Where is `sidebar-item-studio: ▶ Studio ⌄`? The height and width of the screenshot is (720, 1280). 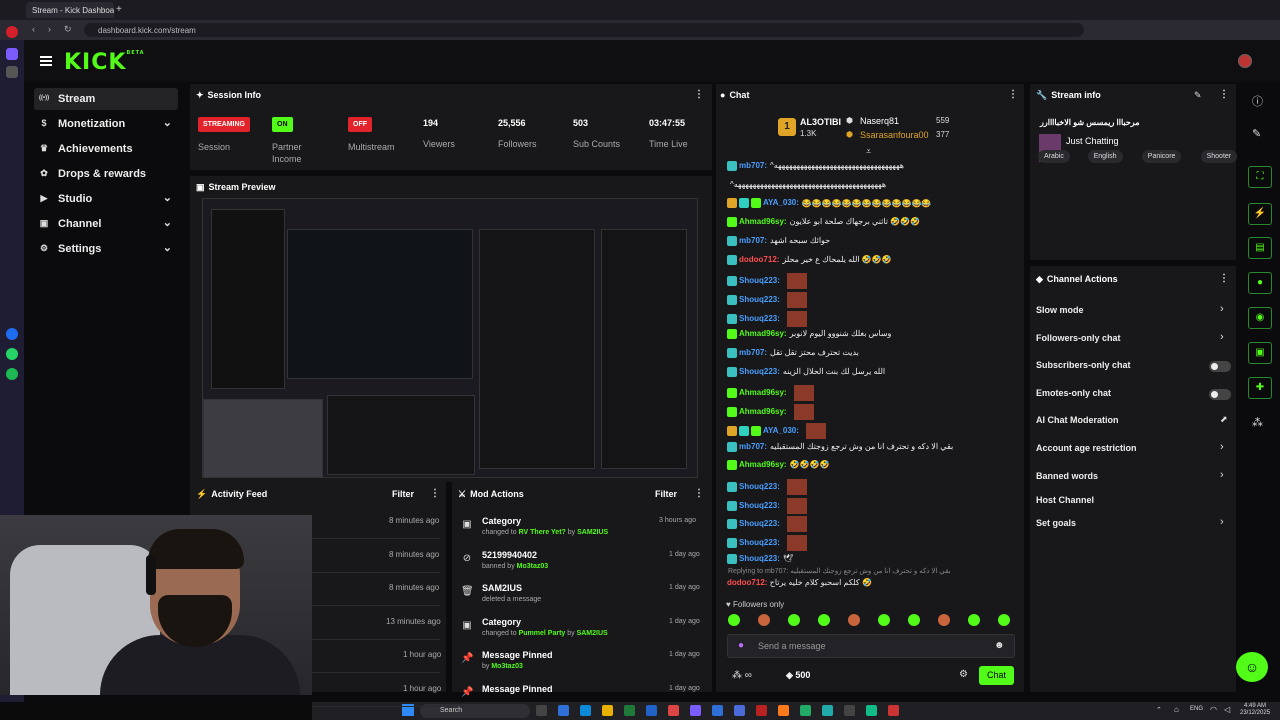
sidebar-item-studio: ▶ Studio ⌄ is located at coordinates (106, 199).